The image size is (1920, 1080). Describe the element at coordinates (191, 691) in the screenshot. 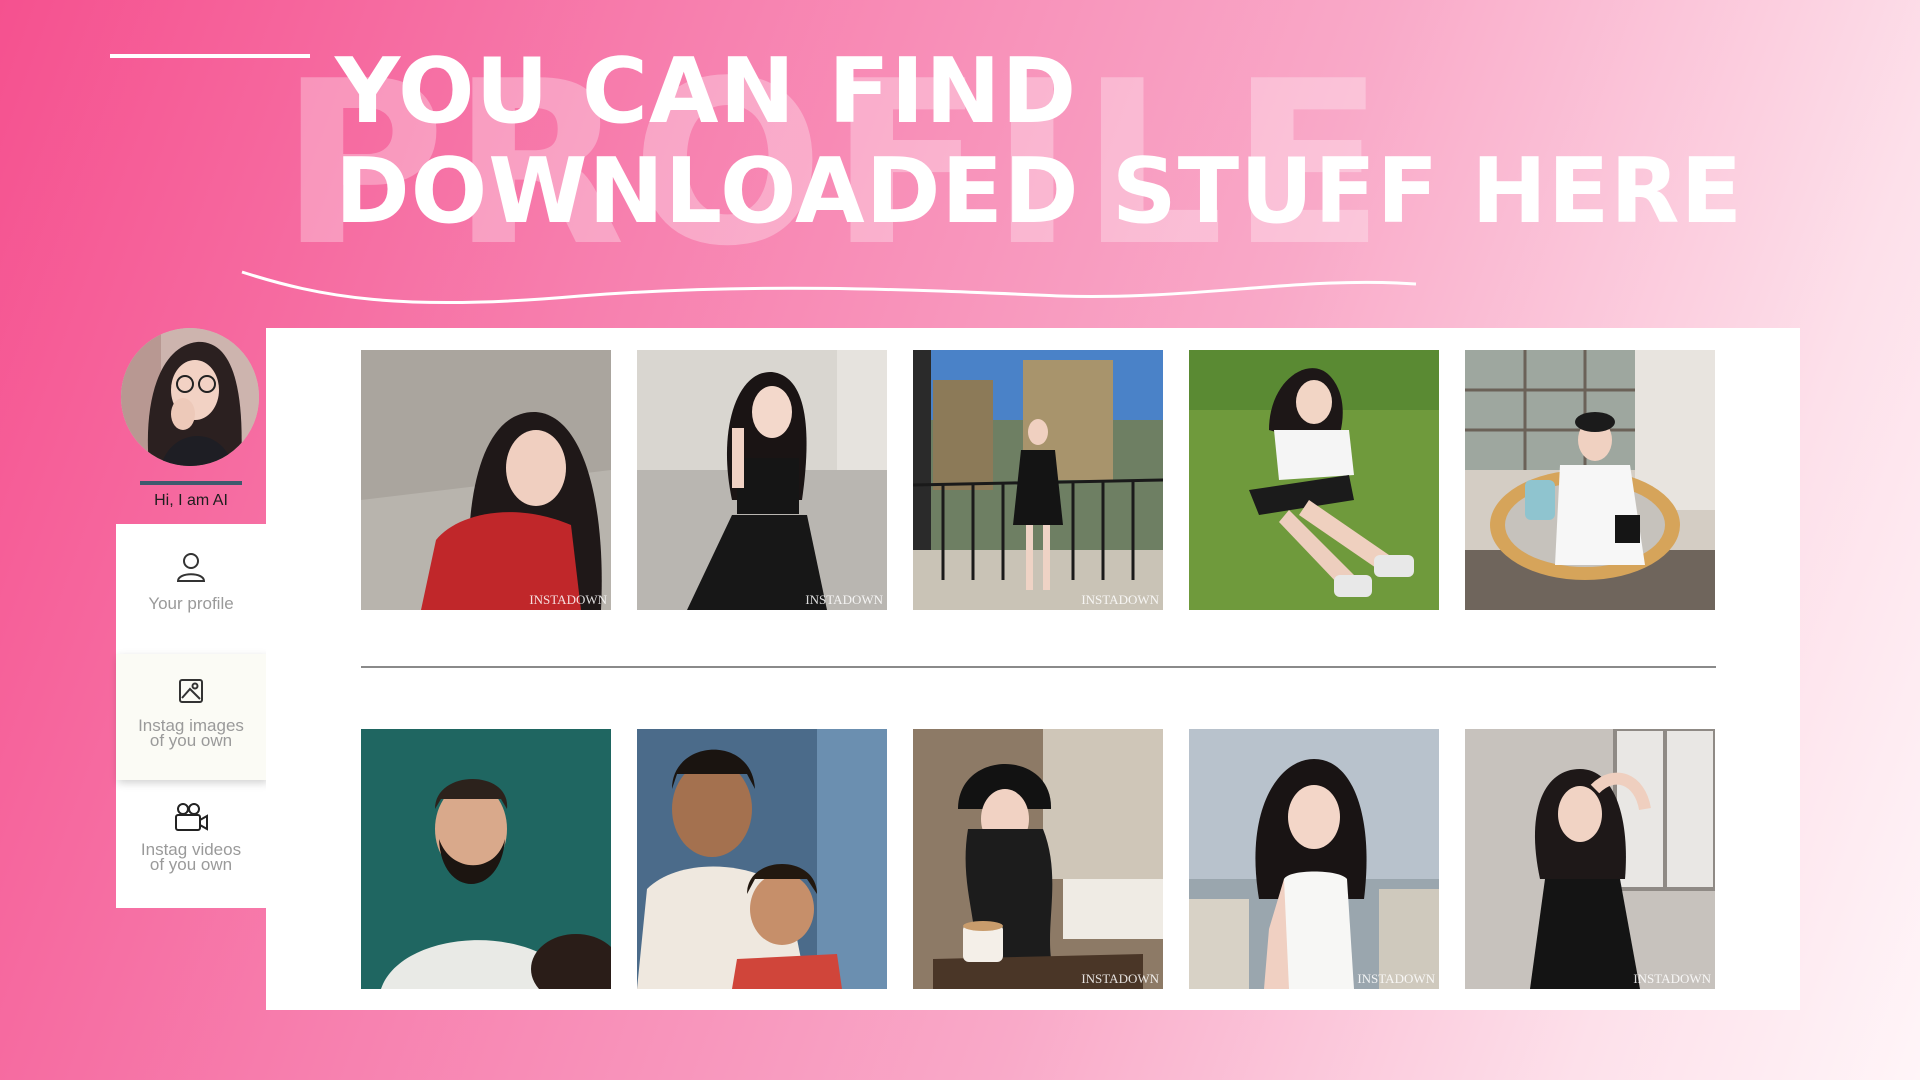

I see `image-icon` at that location.